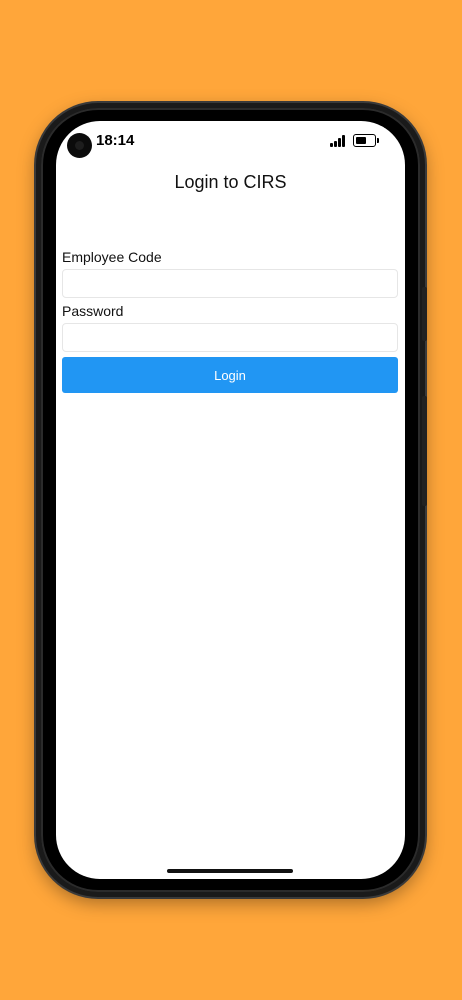 The height and width of the screenshot is (1000, 462). I want to click on battery-icon, so click(366, 140).